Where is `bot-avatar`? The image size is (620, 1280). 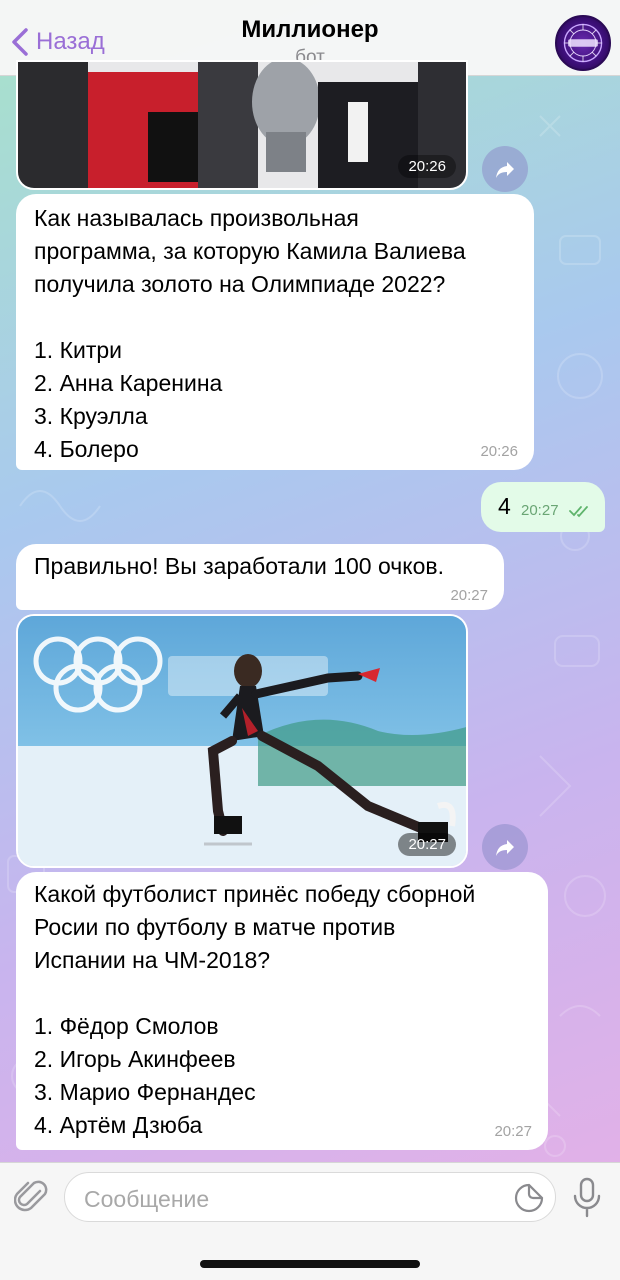 bot-avatar is located at coordinates (583, 43).